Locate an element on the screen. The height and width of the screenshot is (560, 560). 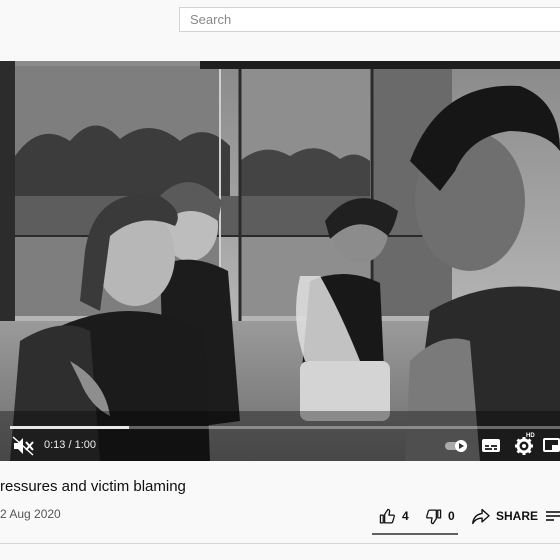
like-rating-bar is located at coordinates (415, 534).